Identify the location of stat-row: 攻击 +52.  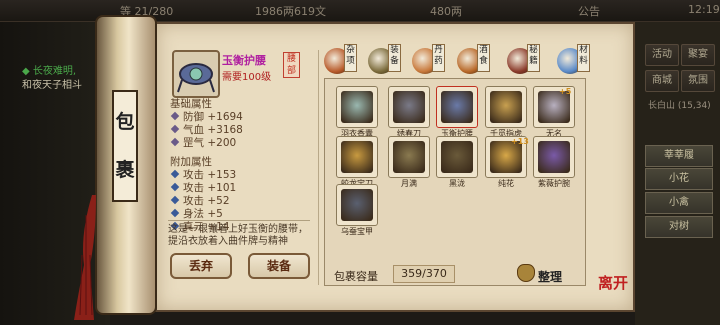
(240, 201).